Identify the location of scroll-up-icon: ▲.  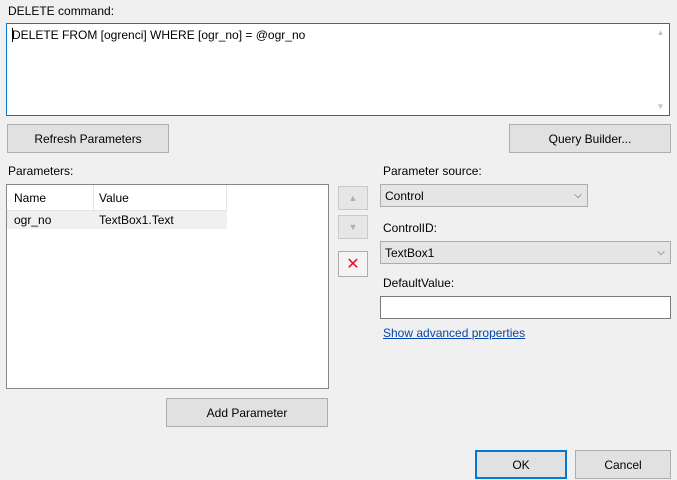
(660, 32).